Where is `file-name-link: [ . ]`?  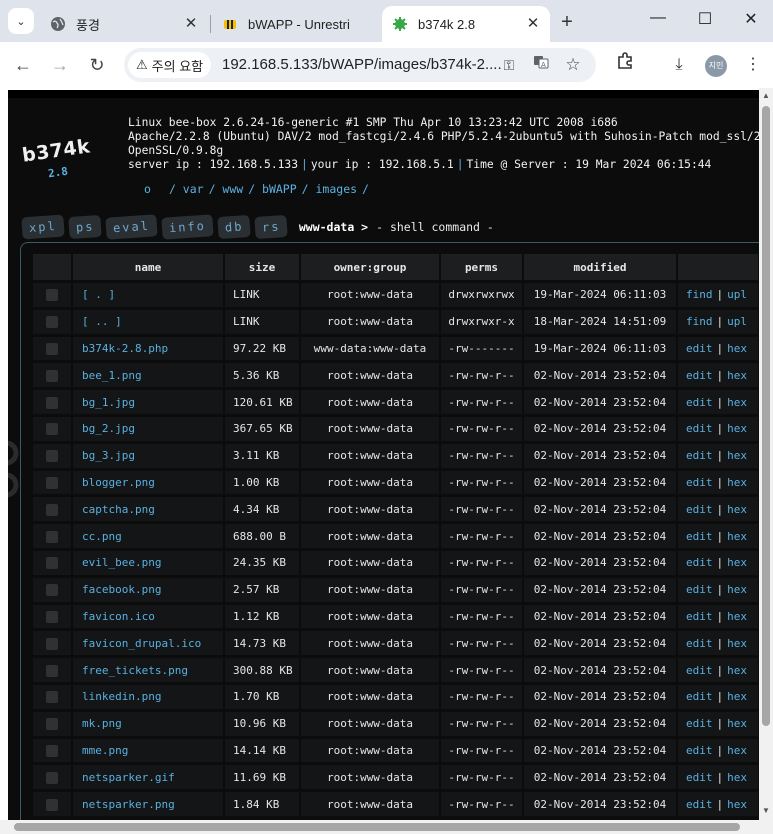 file-name-link: [ . ] is located at coordinates (148, 295).